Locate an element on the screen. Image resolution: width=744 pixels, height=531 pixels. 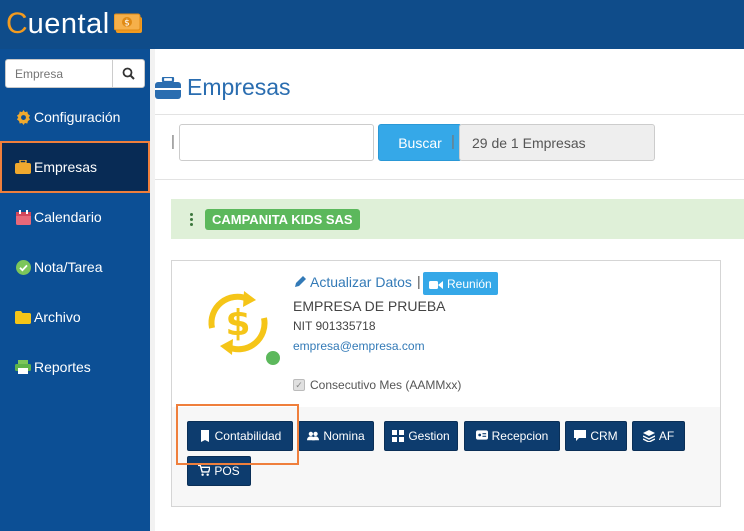
page-title-text: Empresas is located at coordinates (239, 87).